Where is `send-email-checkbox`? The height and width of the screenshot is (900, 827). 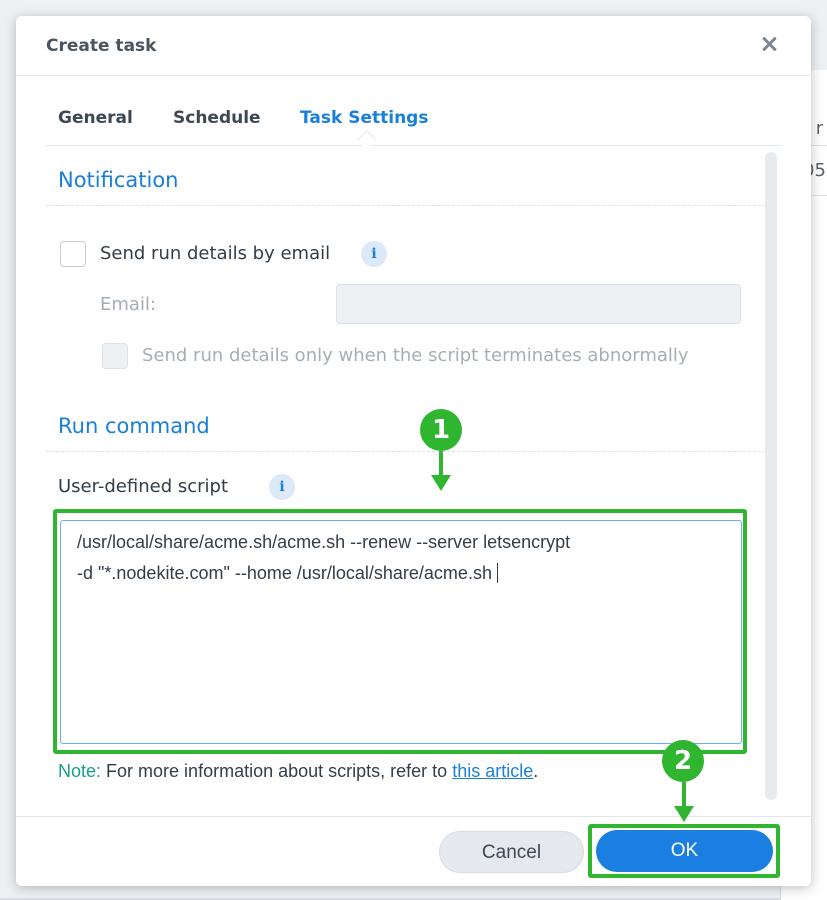 send-email-checkbox is located at coordinates (73, 254).